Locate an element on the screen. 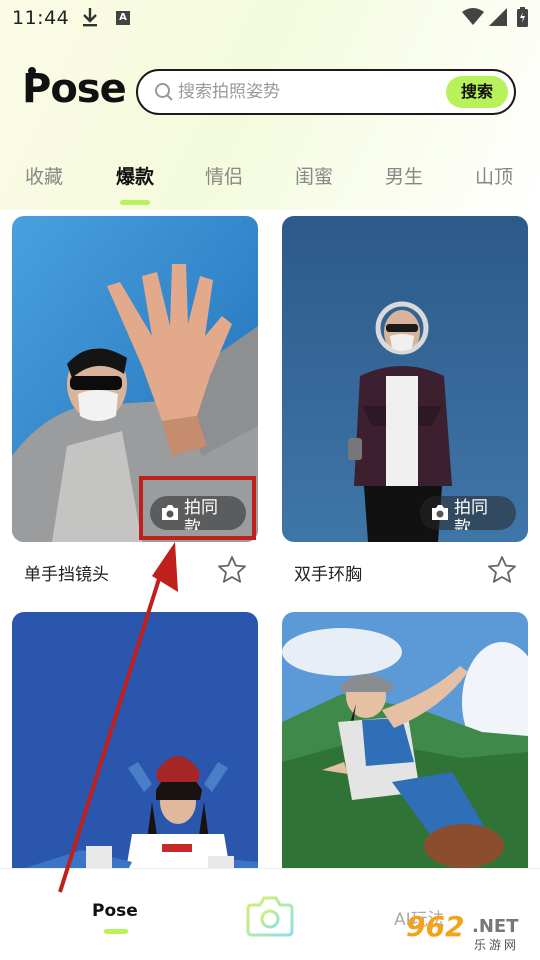  annotation-arrow-head is located at coordinates (165, 567).